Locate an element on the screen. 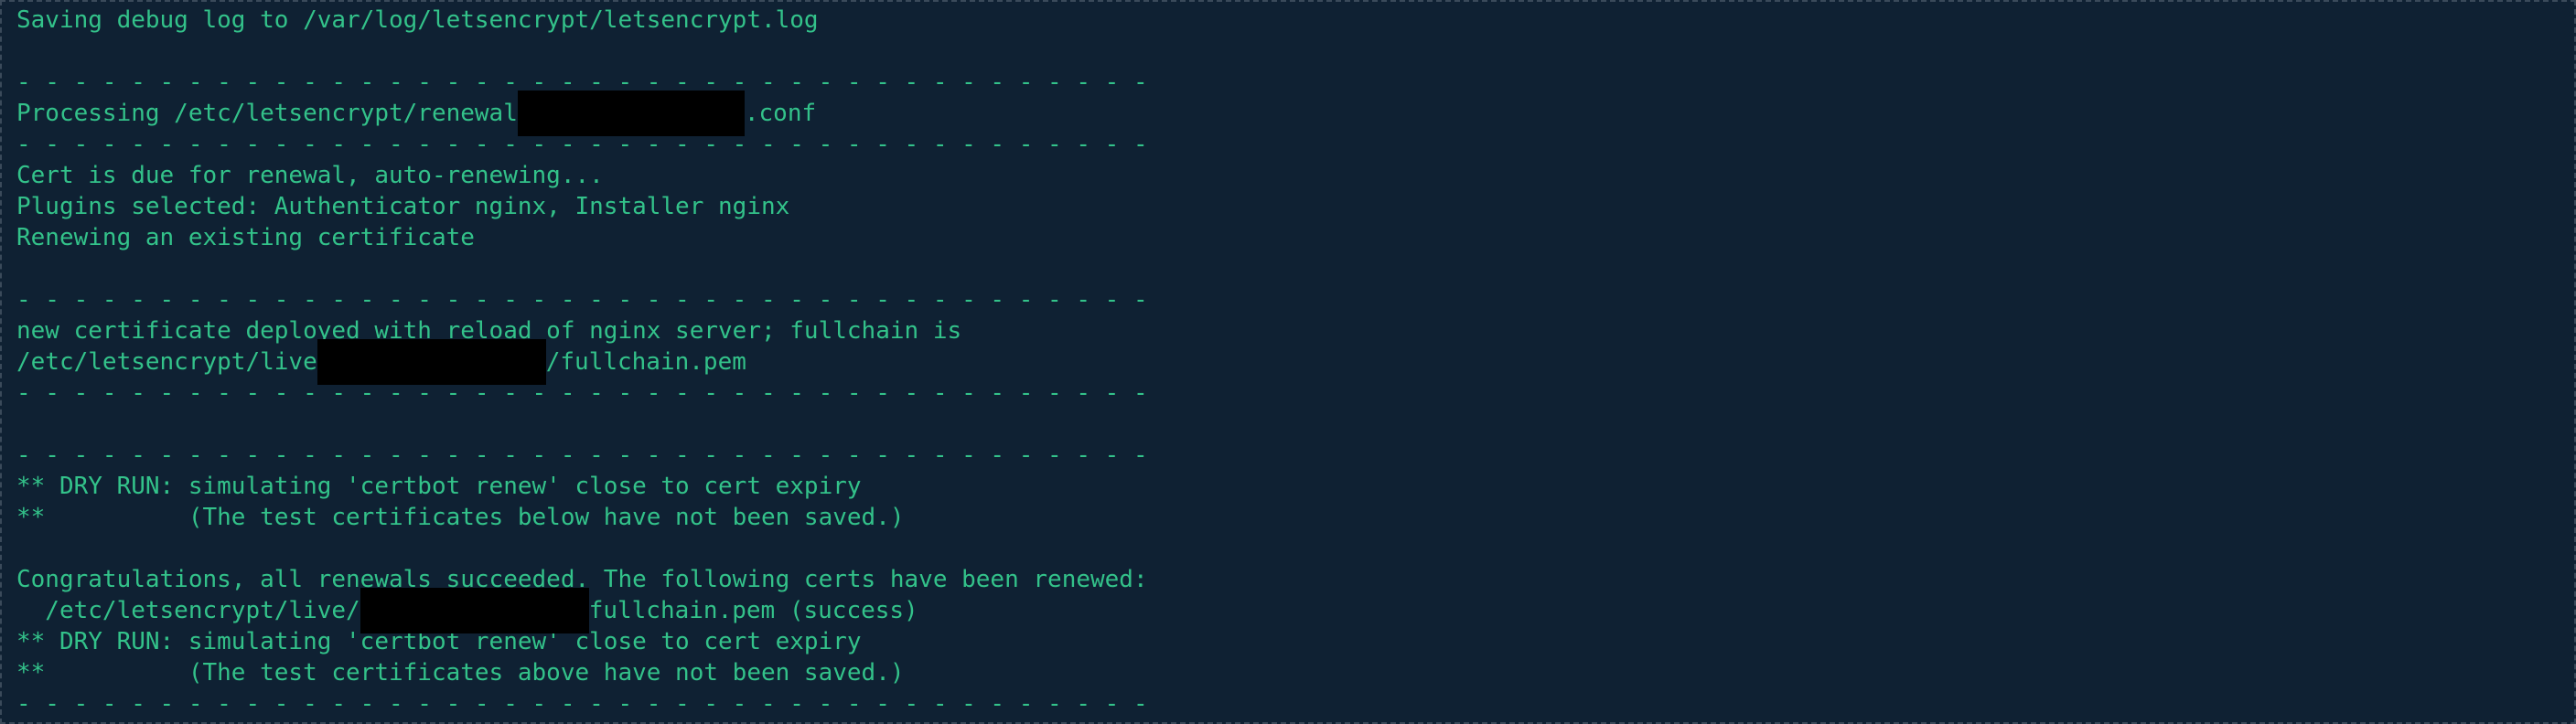 The height and width of the screenshot is (724, 2576). line-text-before-redaction: /etc/letsencrypt/live is located at coordinates (166, 362).